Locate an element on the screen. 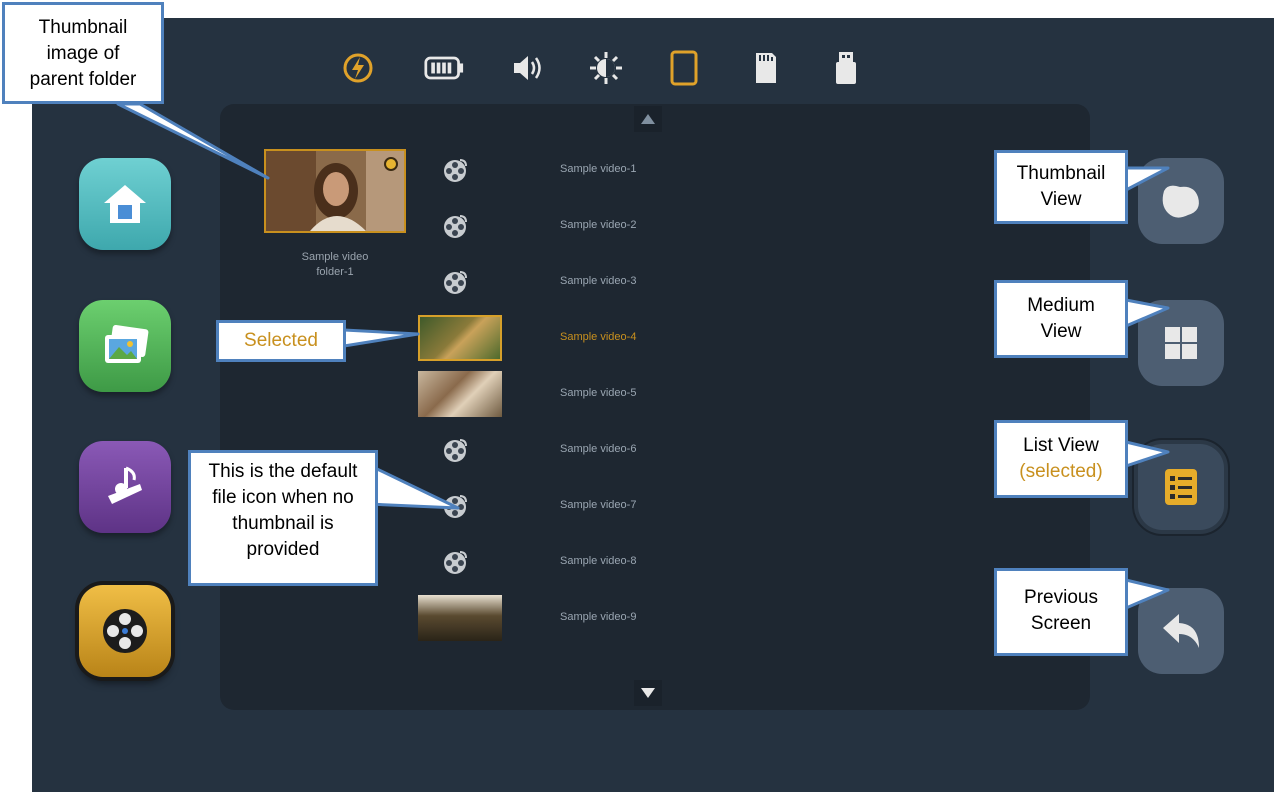  callout-selected: Selected is located at coordinates (281, 341).